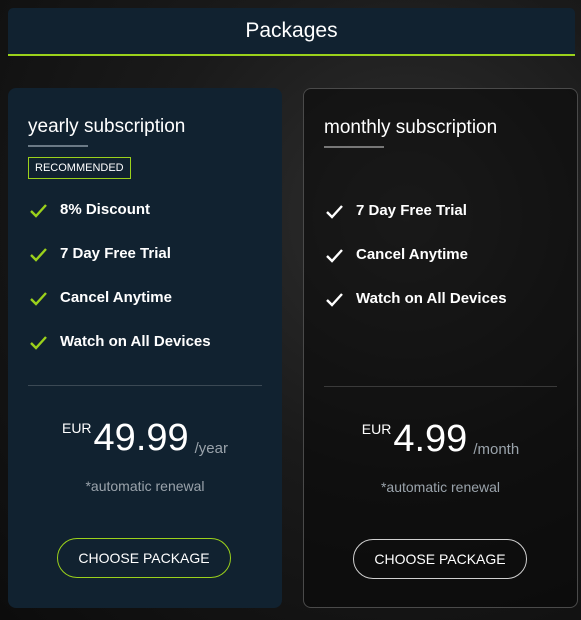 Image resolution: width=581 pixels, height=620 pixels. I want to click on plan-name: yearly subscription, so click(107, 126).